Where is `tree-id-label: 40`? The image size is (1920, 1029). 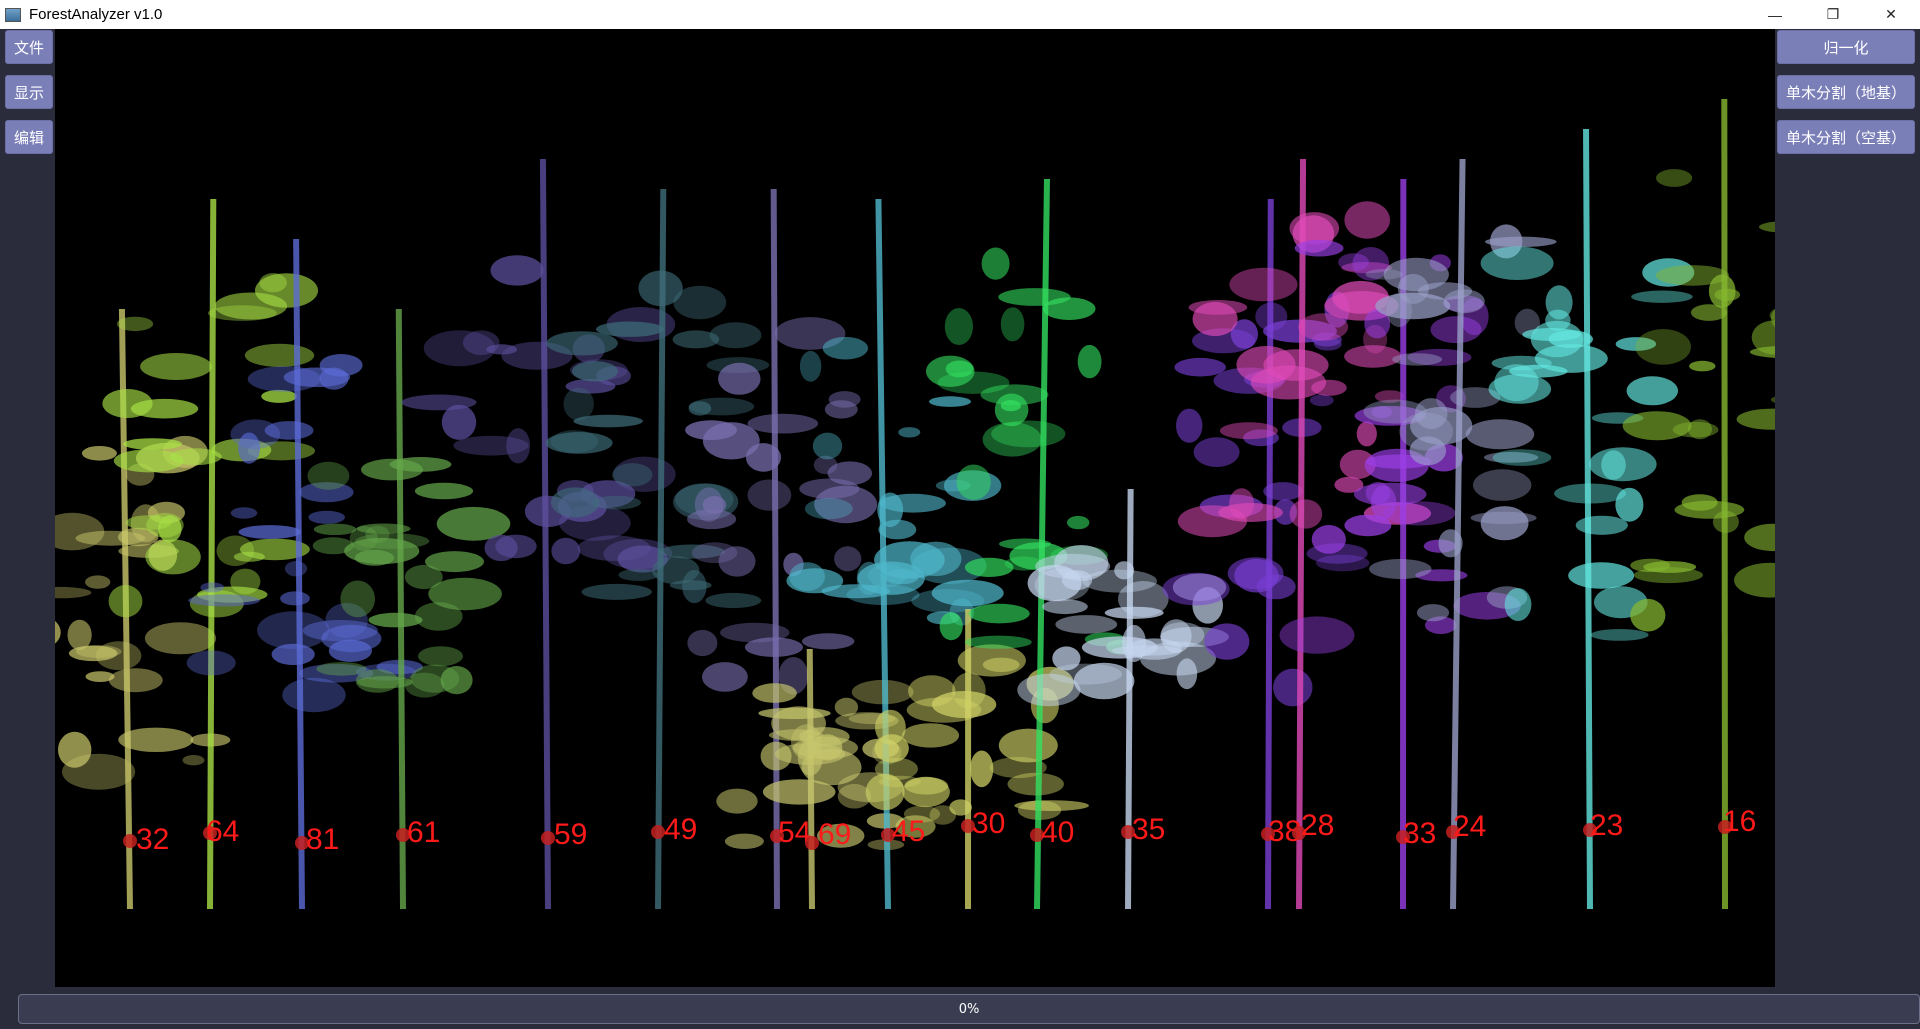 tree-id-label: 40 is located at coordinates (1057, 832).